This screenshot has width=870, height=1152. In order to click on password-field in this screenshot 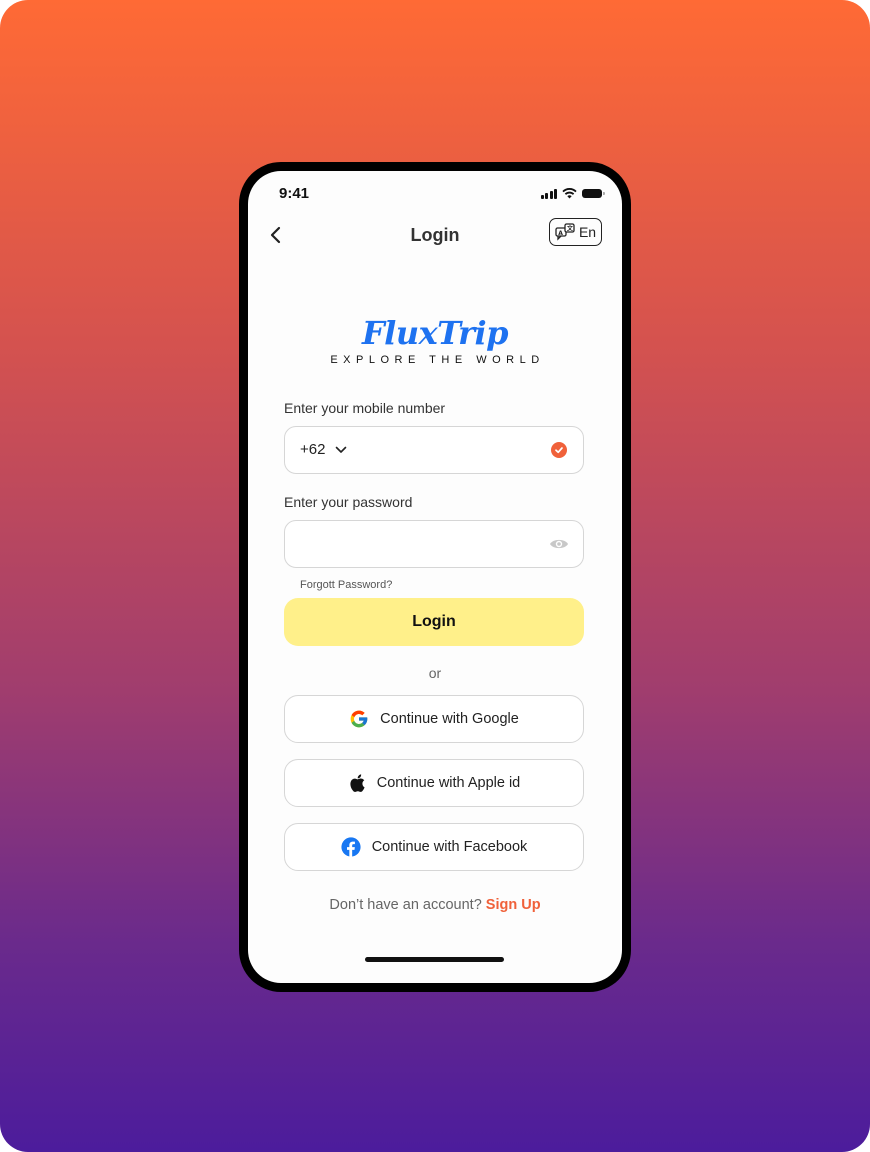, I will do `click(434, 544)`.